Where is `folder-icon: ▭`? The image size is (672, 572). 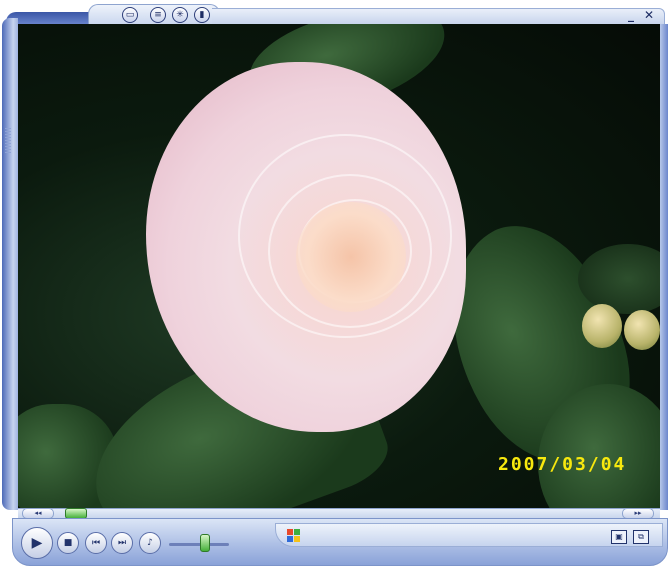 folder-icon: ▭ is located at coordinates (130, 15).